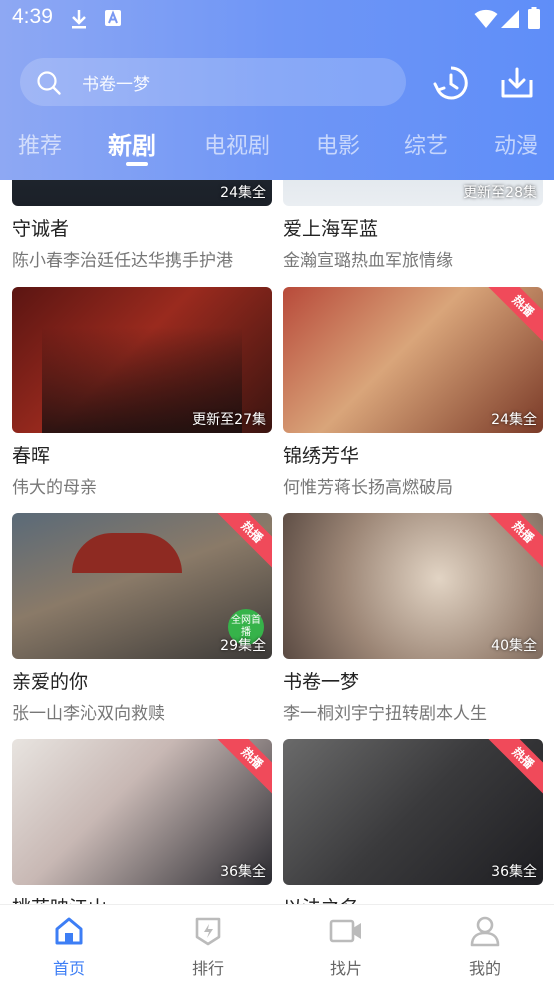 This screenshot has height=984, width=554. I want to click on font-status-icon, so click(113, 20).